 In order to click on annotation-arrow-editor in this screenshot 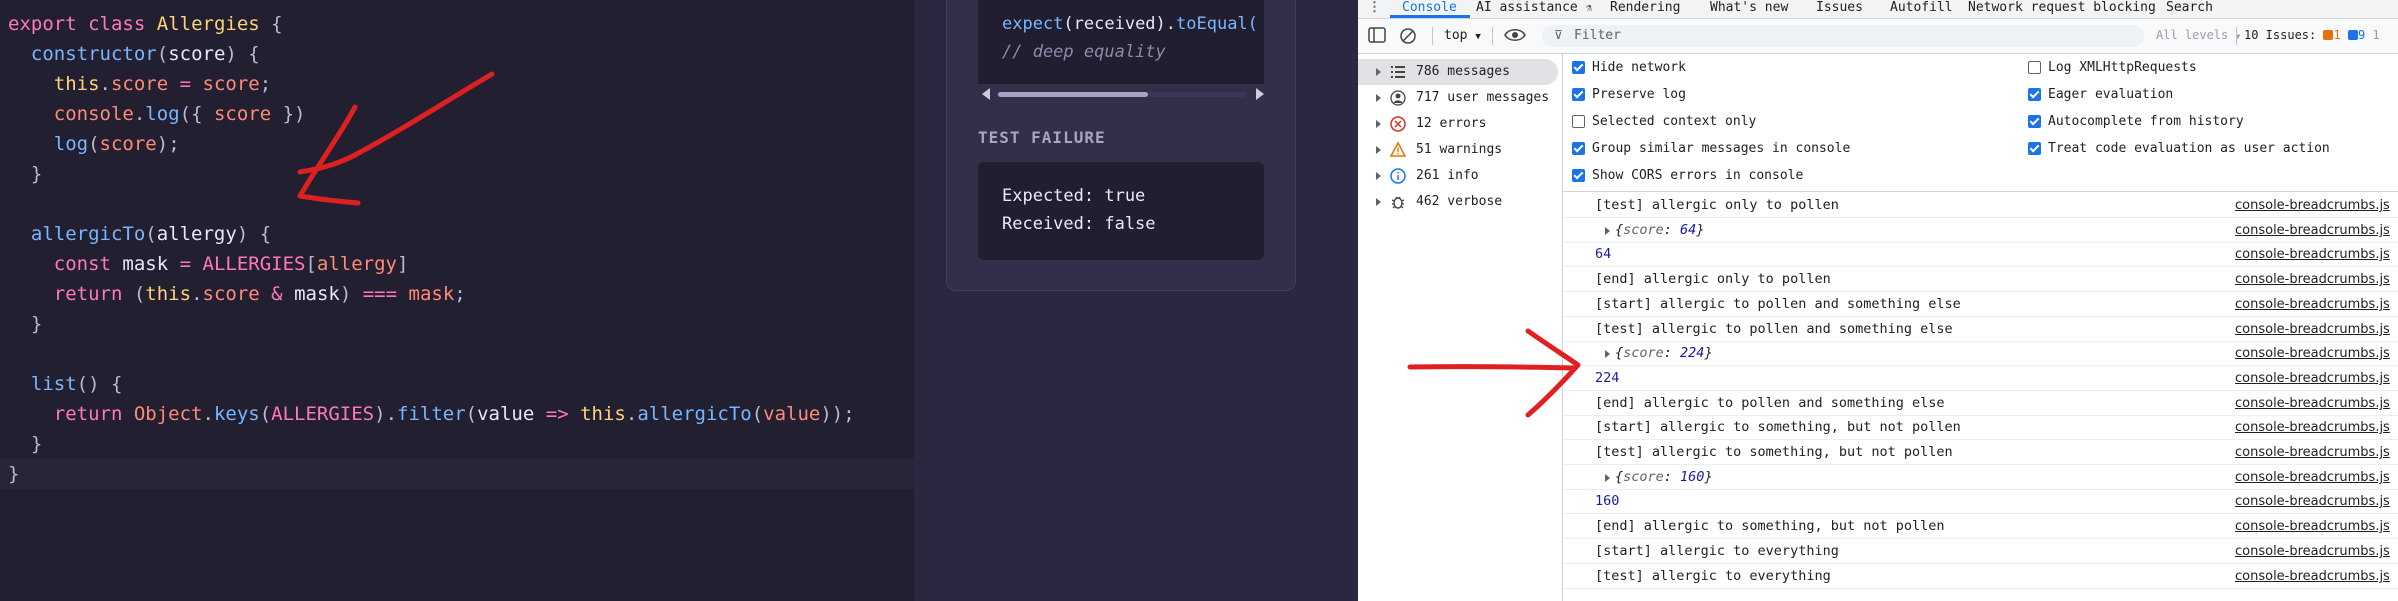, I will do `click(396, 138)`.